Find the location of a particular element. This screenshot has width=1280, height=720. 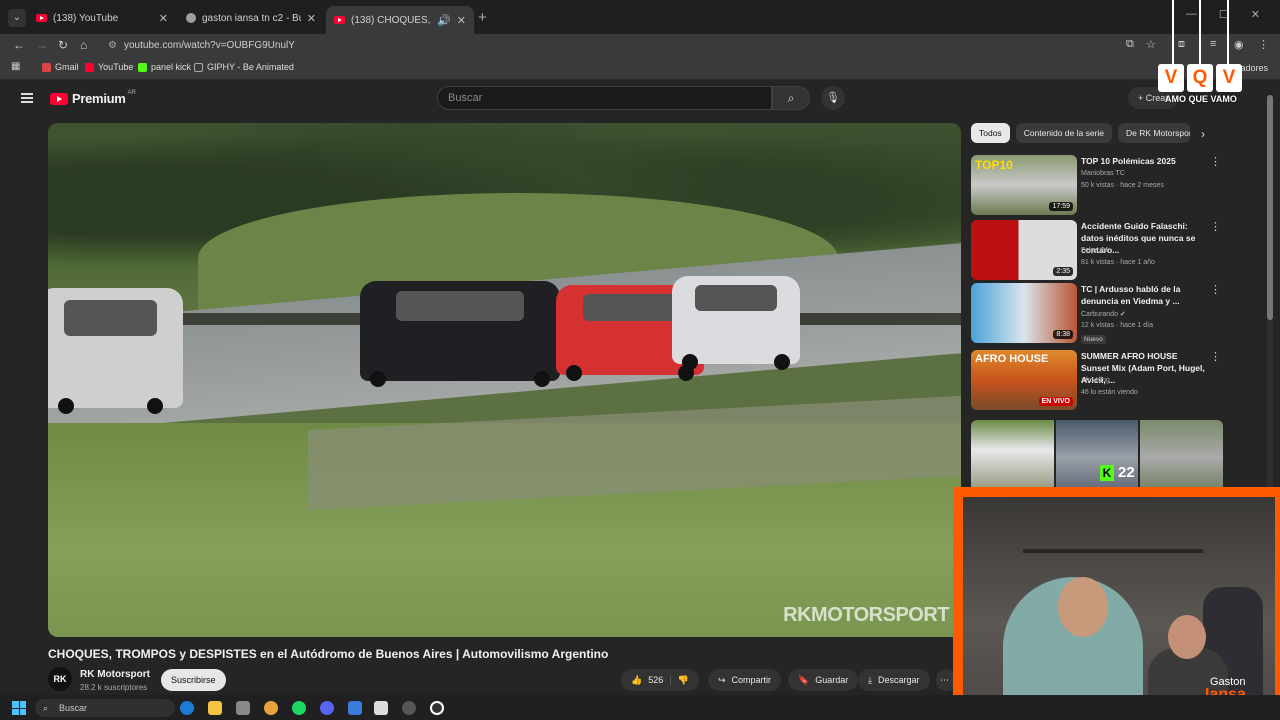

bookmark-youtube: YouTube is located at coordinates (109, 67).